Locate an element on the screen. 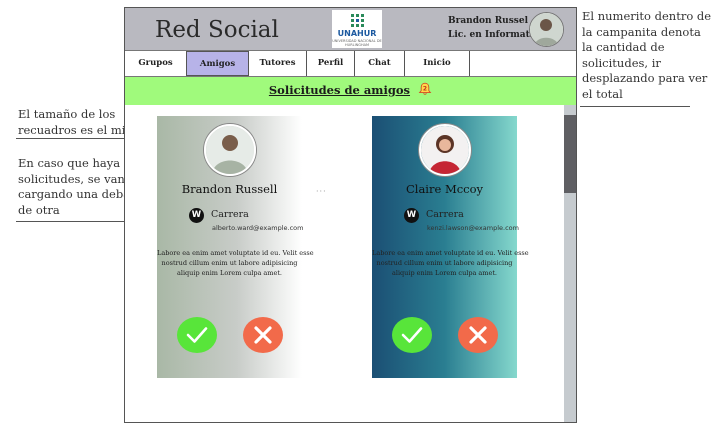 The width and height of the screenshot is (716, 436). friend-requests-title: Solicitudes de amigos is located at coordinates (339, 90).